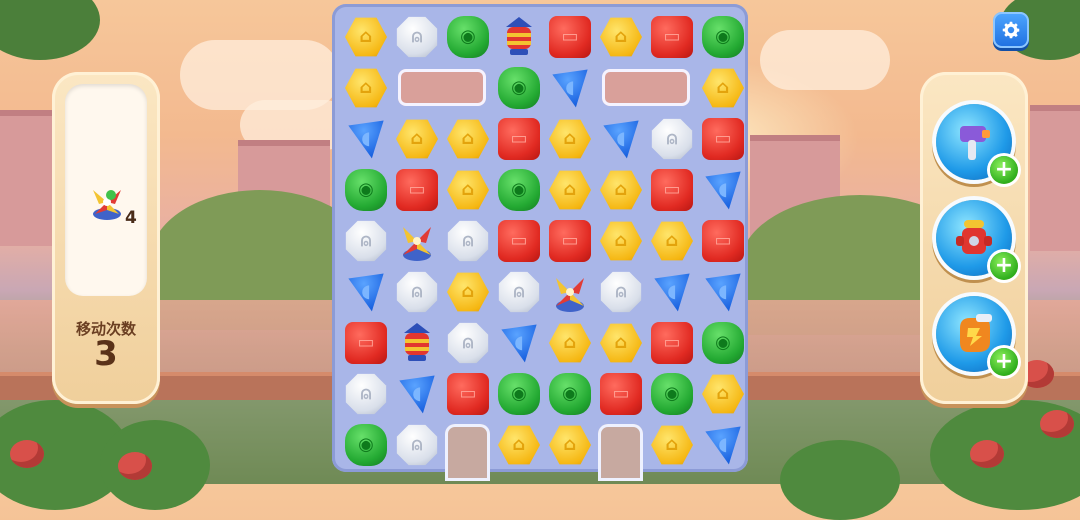 This screenshot has height=520, width=1080. I want to click on add-hammer-button: +, so click(1004, 170).